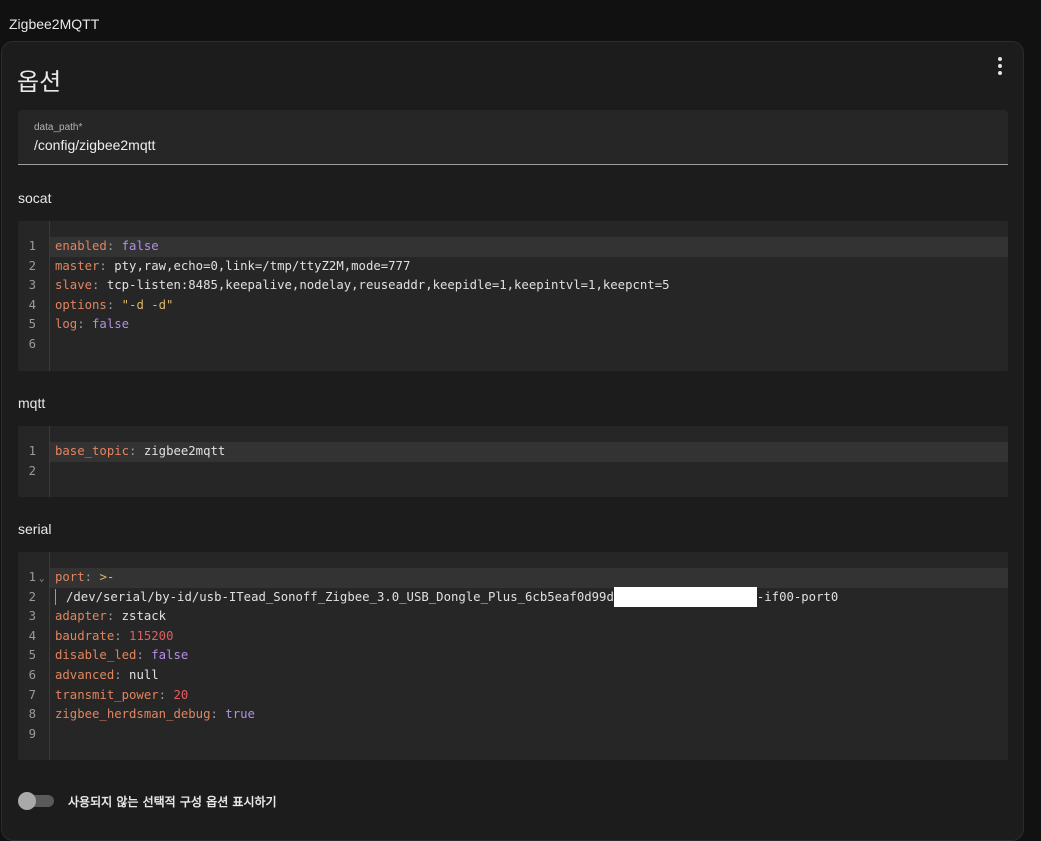 This screenshot has width=1041, height=841. I want to click on code-line: 1 enabled: false, so click(513, 247).